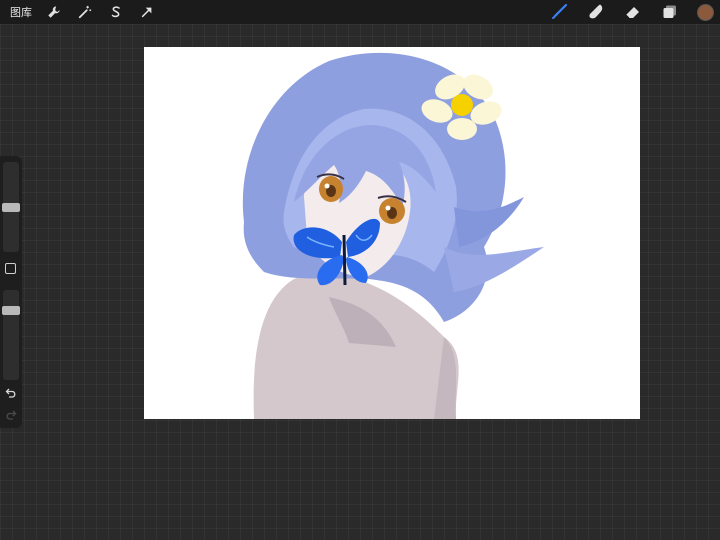 The height and width of the screenshot is (540, 720). Describe the element at coordinates (705, 12) in the screenshot. I see `color-picker-swatch` at that location.